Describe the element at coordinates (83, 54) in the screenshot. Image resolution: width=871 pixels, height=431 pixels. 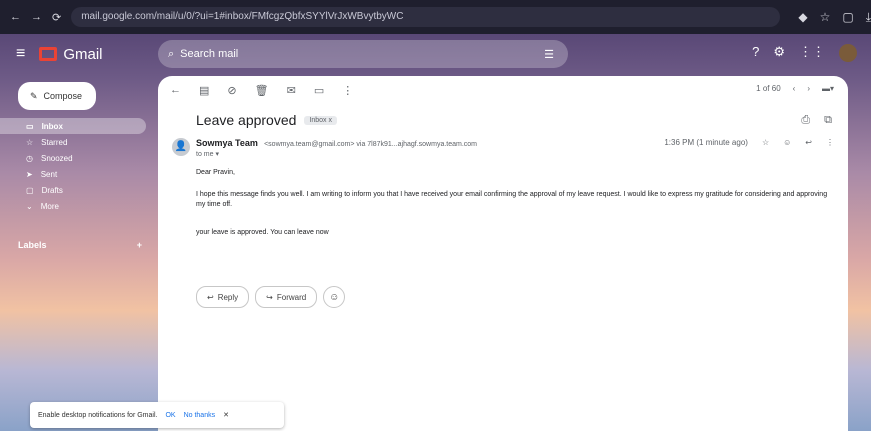
I see `gmail-app-name: Gmail` at that location.